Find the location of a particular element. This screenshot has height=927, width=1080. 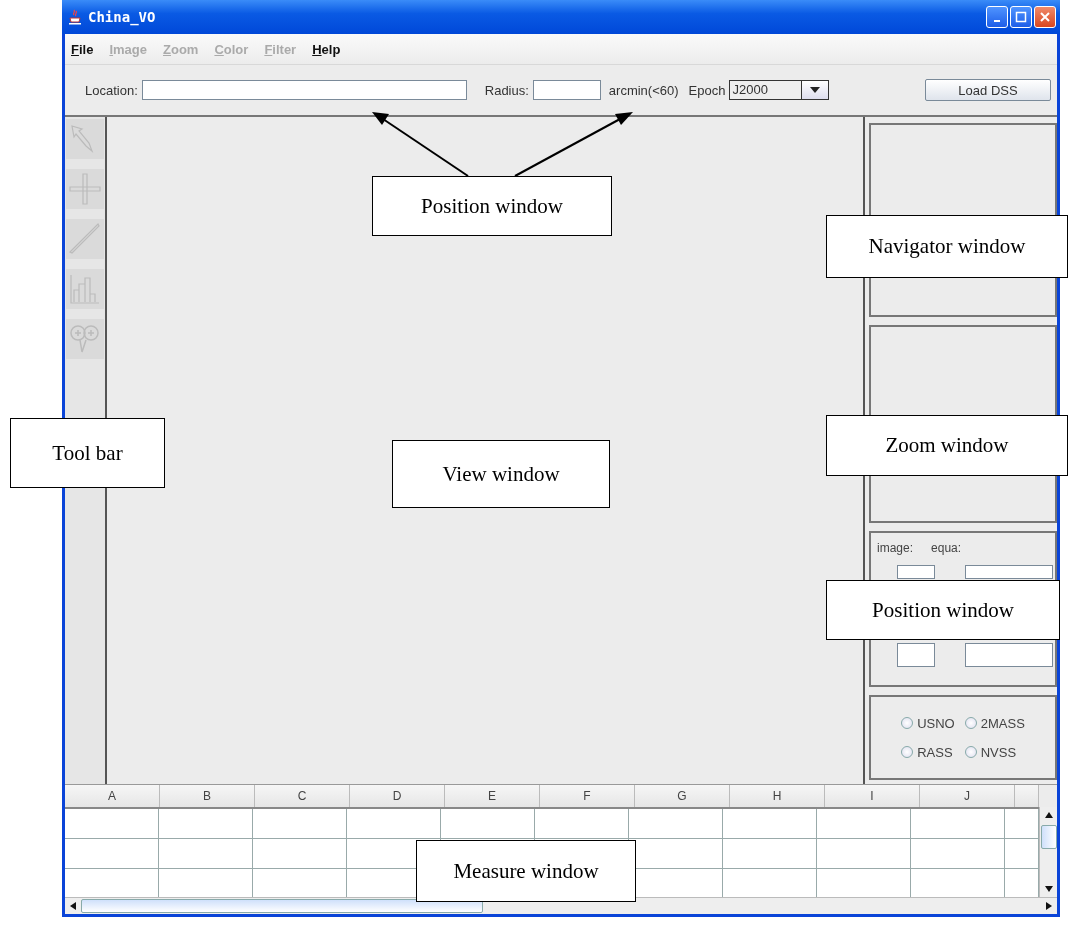

column-header: A is located at coordinates (112, 796).